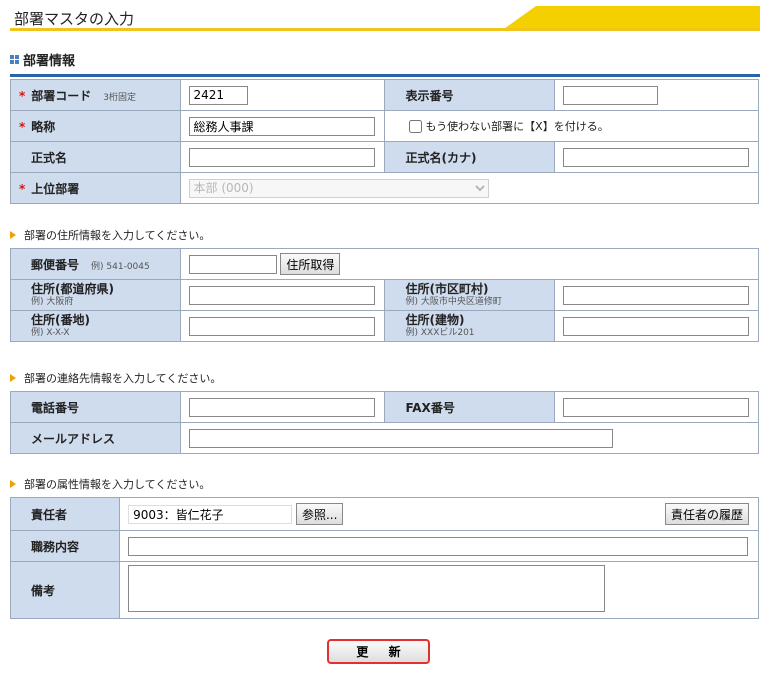 Image resolution: width=770 pixels, height=693 pixels. I want to click on unused-checkbox-label: もう使わない部署に【X】を付ける。, so click(517, 126).